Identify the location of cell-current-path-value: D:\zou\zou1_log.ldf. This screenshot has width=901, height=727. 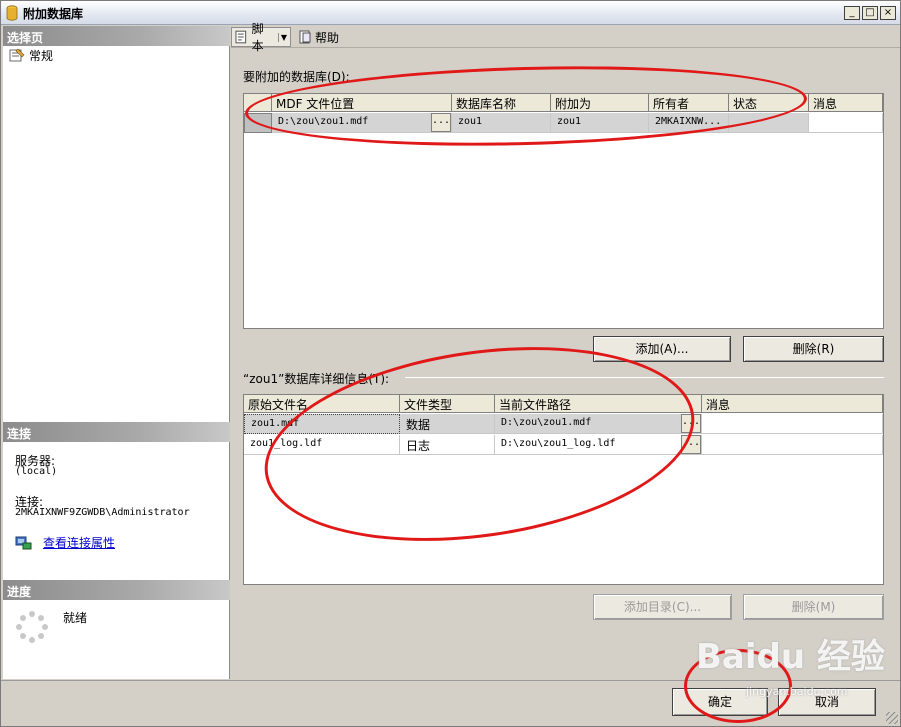
(558, 443).